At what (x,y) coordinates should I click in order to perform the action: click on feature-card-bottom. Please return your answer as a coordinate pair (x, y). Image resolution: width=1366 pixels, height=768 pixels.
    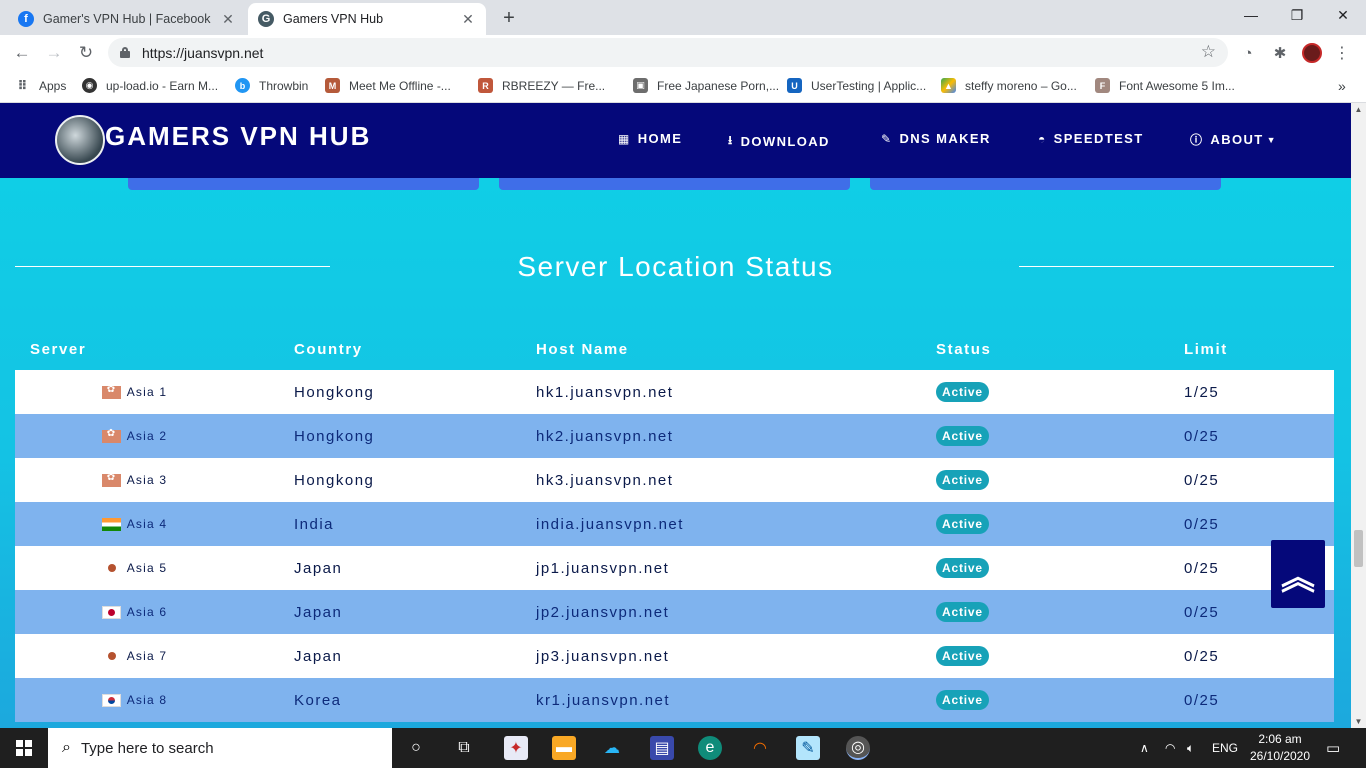
    Looking at the image, I should click on (303, 184).